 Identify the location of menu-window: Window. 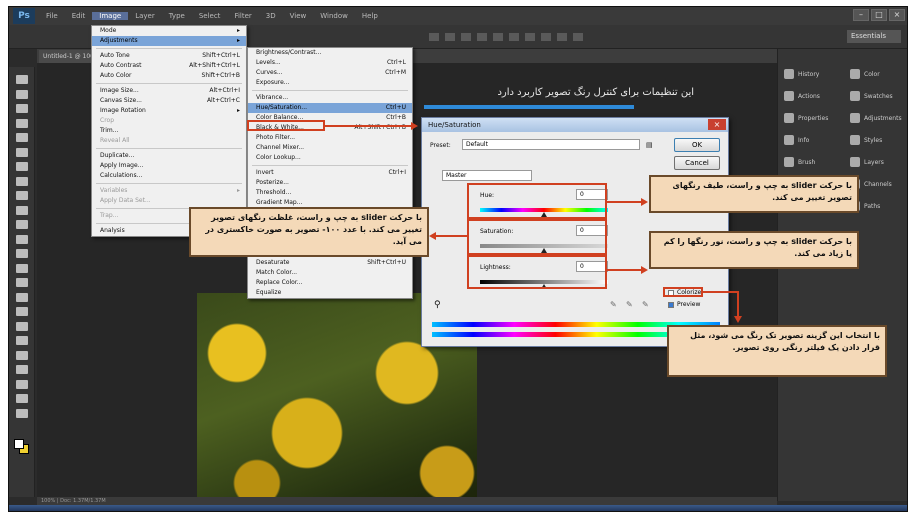
(334, 16).